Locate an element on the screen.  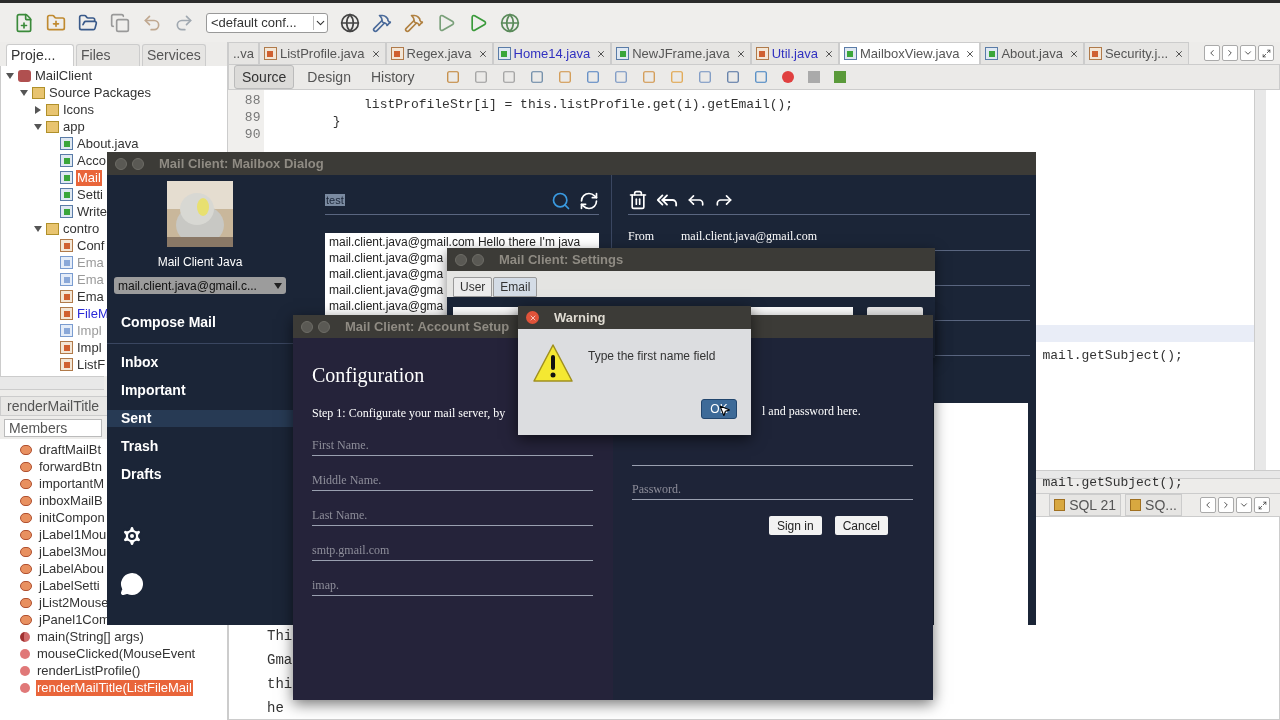
filter-combo: Members is located at coordinates (53, 428).